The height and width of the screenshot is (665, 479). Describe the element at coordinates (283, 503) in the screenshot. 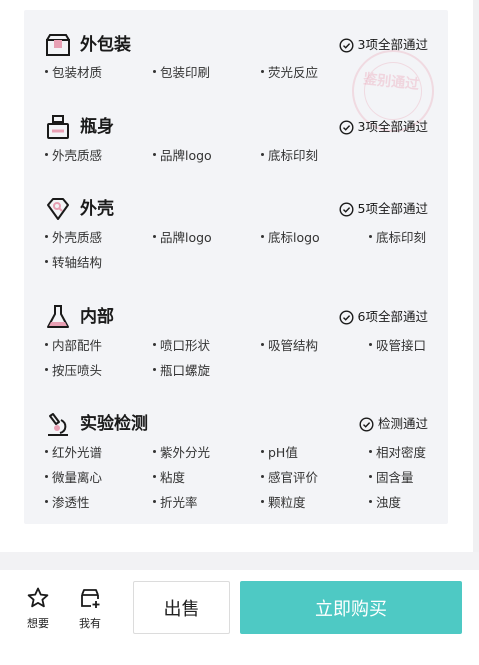

I see `check-item: 颗粒度` at that location.